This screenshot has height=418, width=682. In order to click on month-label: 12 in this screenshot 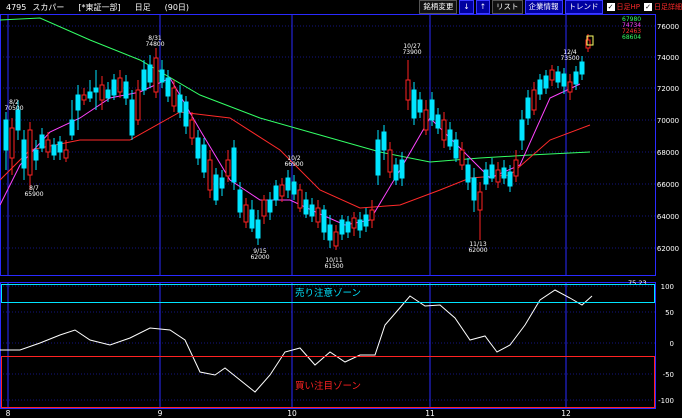, I will do `click(566, 413)`.